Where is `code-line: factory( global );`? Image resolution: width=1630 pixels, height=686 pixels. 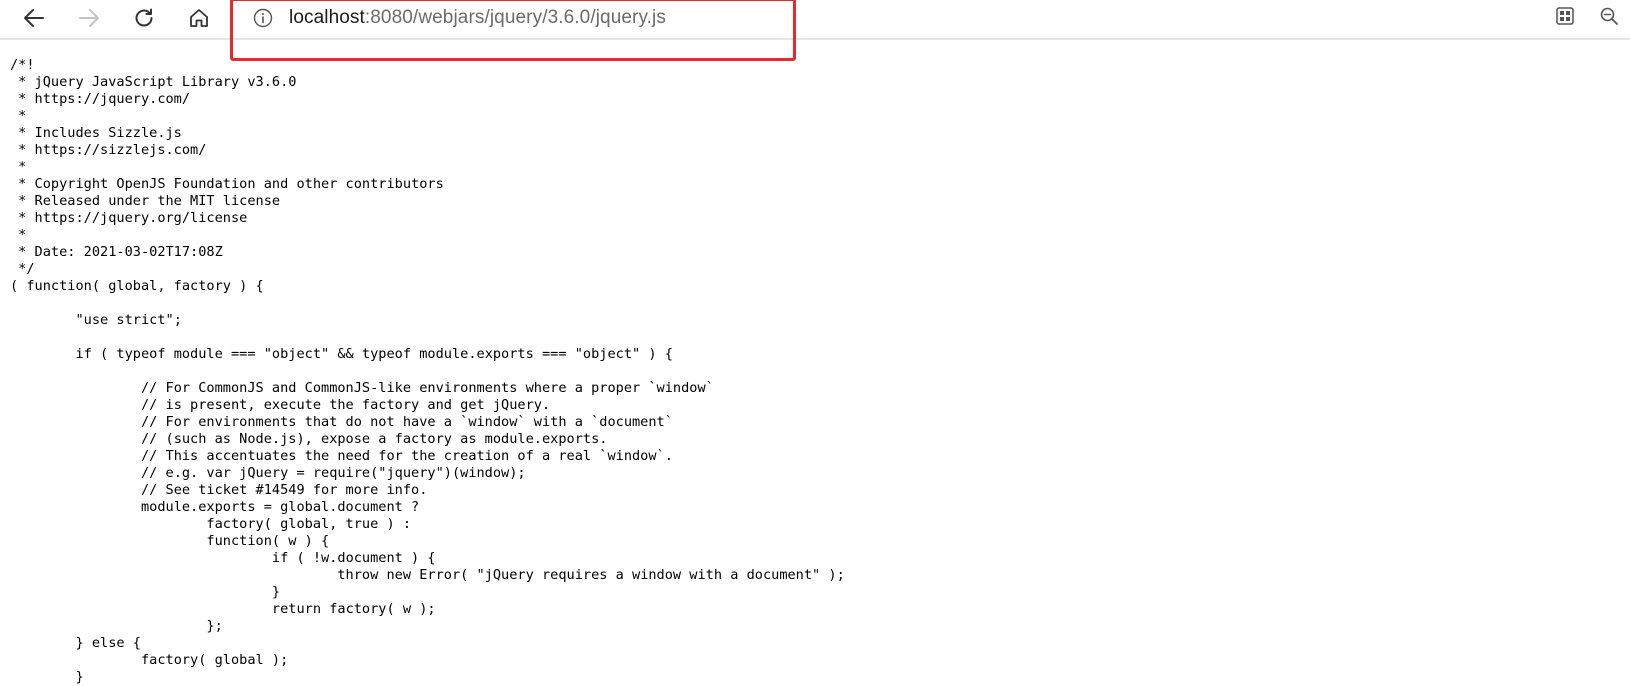
code-line: factory( global ); is located at coordinates (149, 660).